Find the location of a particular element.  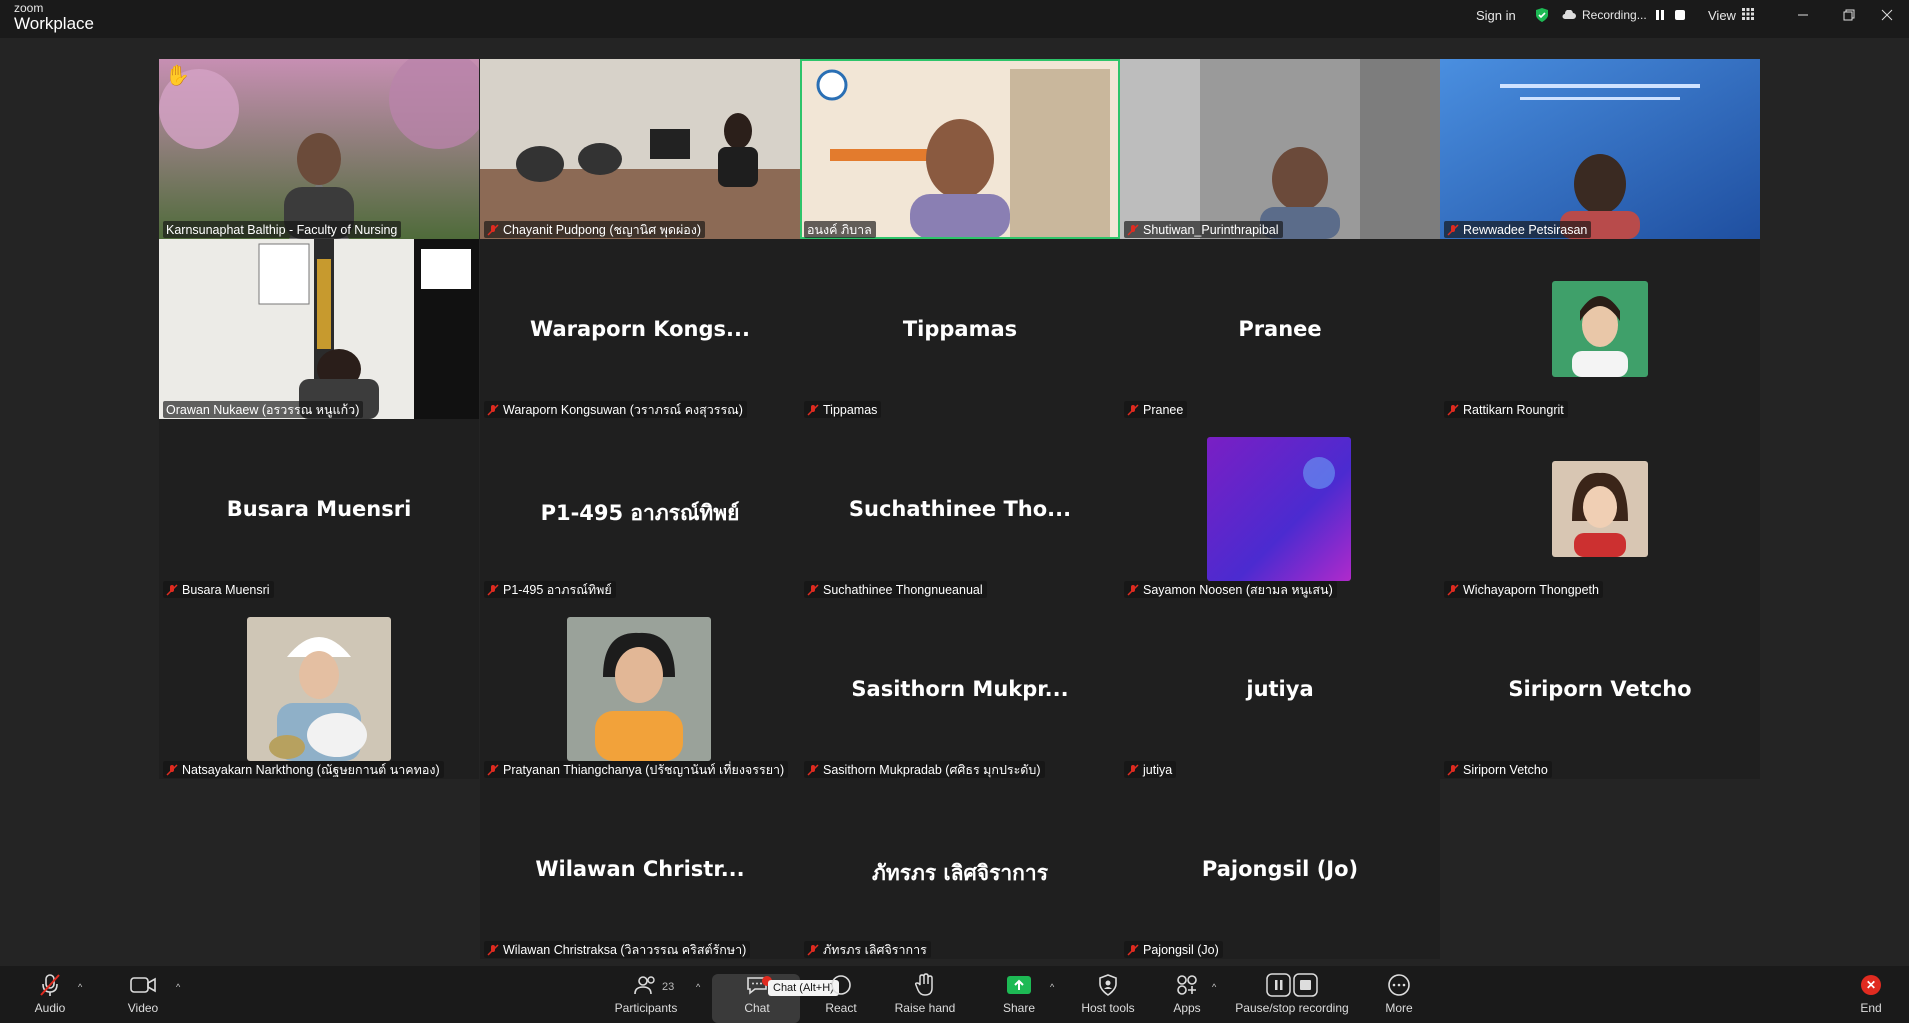

share-options-chevron-icon: ^ is located at coordinates (1052, 987).